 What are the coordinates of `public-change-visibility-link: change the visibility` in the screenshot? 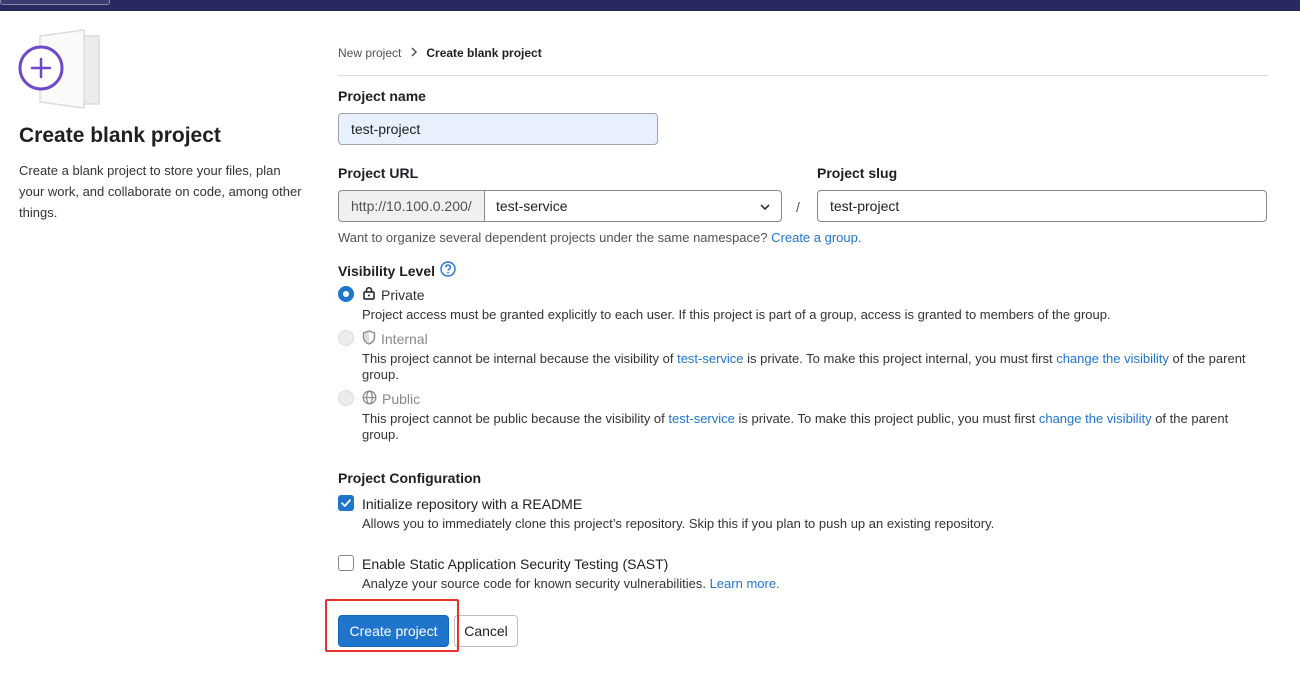 It's located at (1095, 418).